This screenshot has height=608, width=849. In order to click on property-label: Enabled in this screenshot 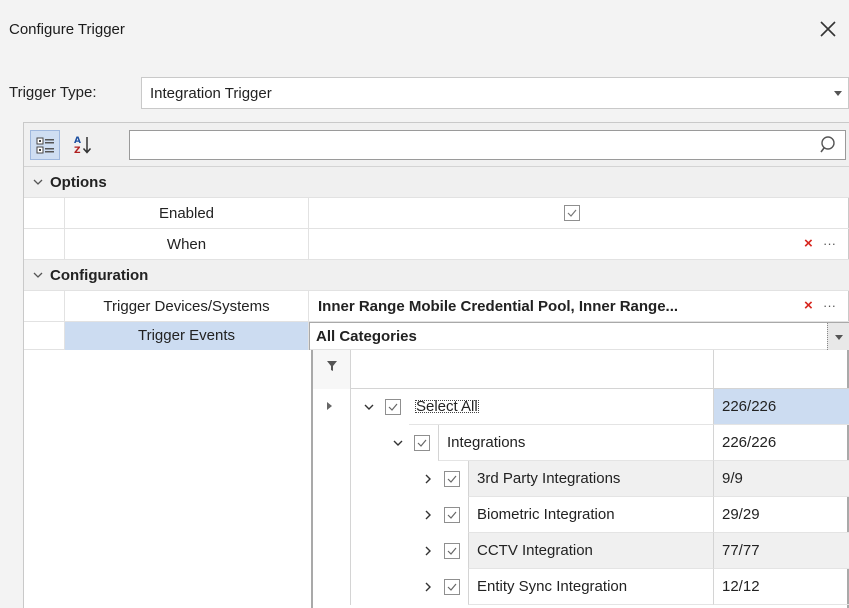, I will do `click(186, 213)`.